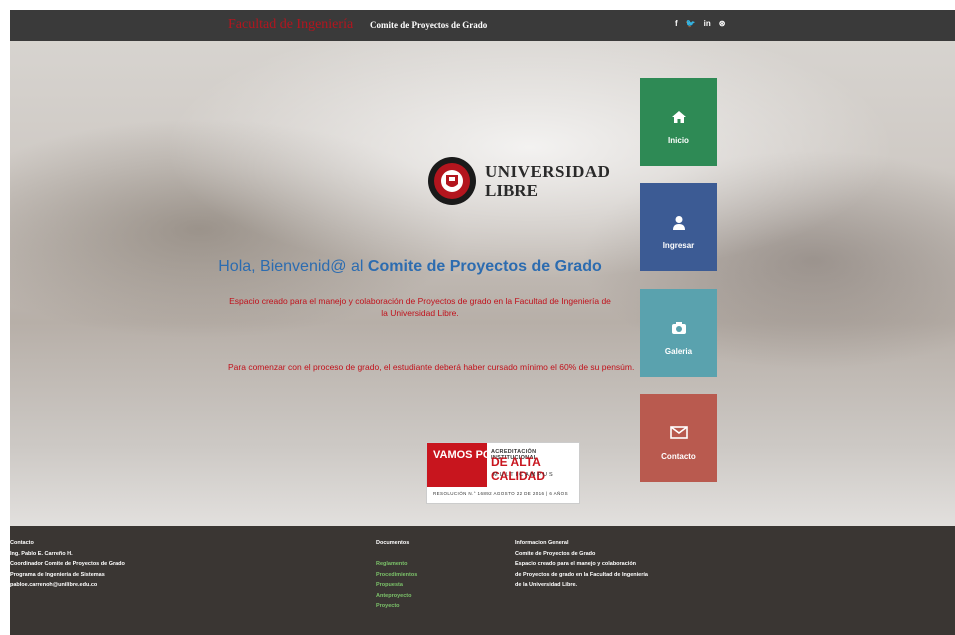 The width and height of the screenshot is (955, 635). I want to click on footer-link-procedimientos: Procedimientos, so click(396, 575).